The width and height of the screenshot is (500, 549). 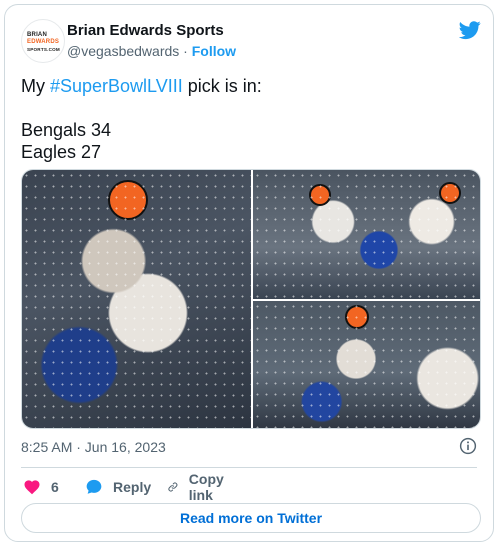 What do you see at coordinates (468, 446) in the screenshot?
I see `info-icon` at bounding box center [468, 446].